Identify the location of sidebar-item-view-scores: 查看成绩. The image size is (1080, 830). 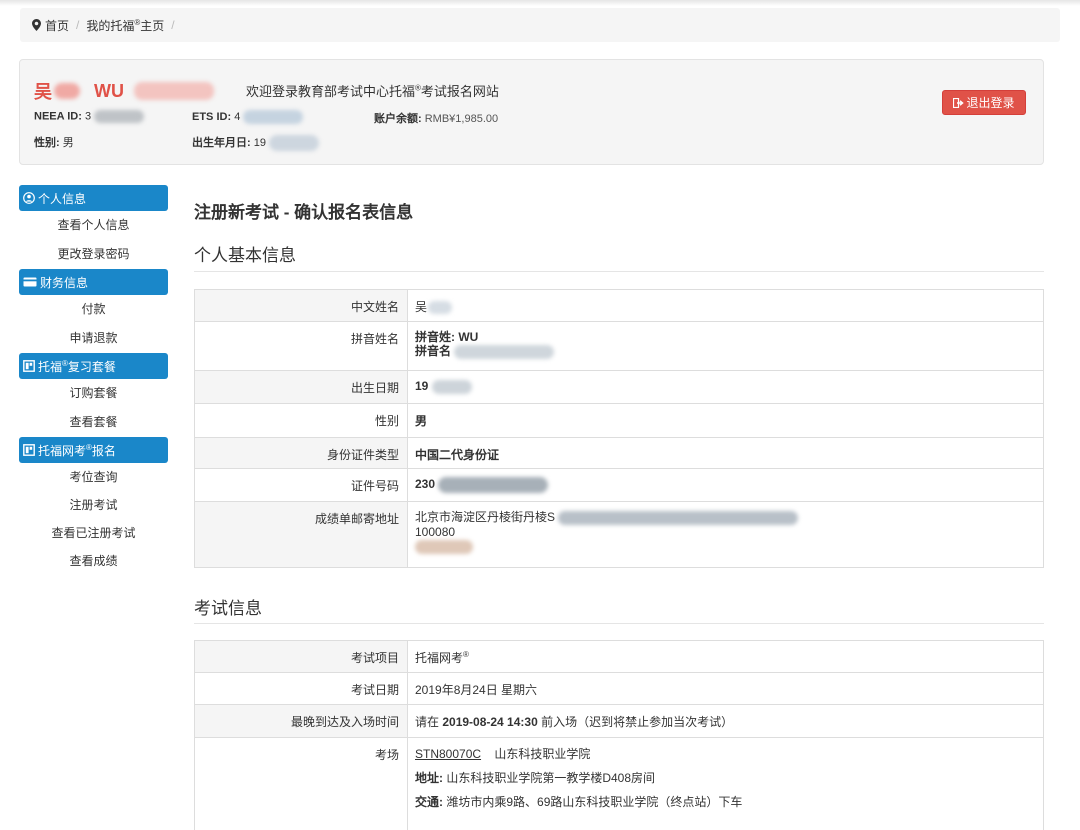
(93, 561).